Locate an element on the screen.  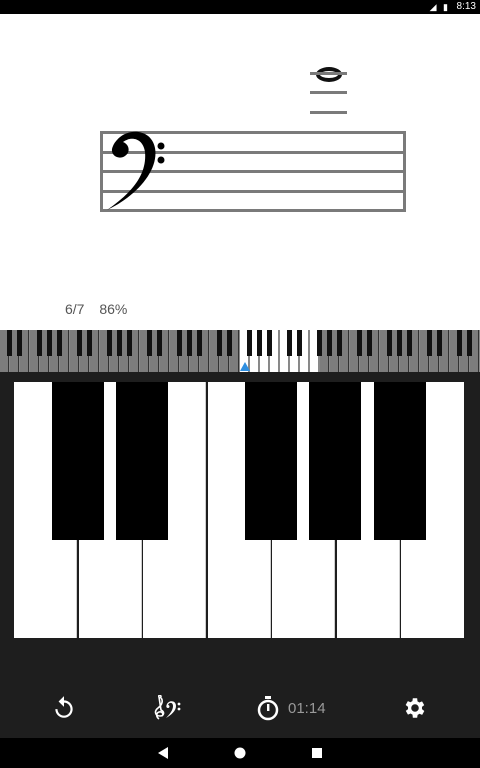
minimap-position-indicator is located at coordinates (245, 366).